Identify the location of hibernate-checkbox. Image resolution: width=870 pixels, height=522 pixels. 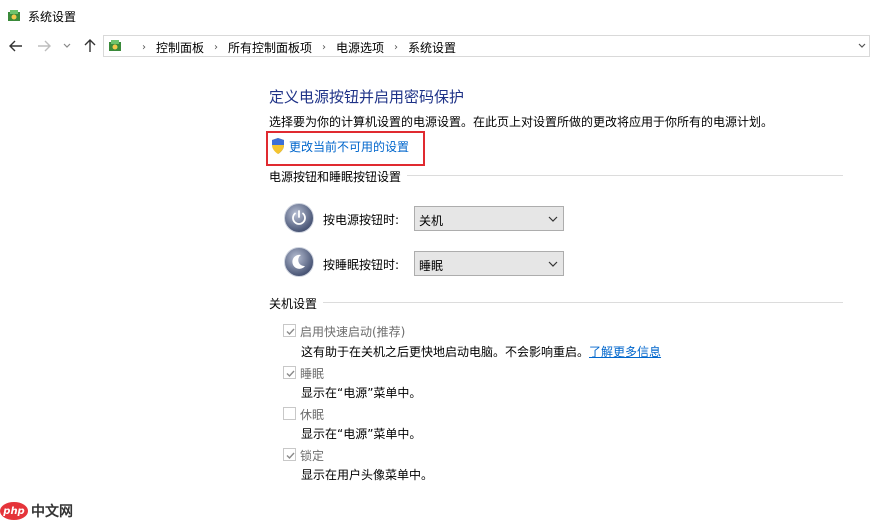
(289, 413).